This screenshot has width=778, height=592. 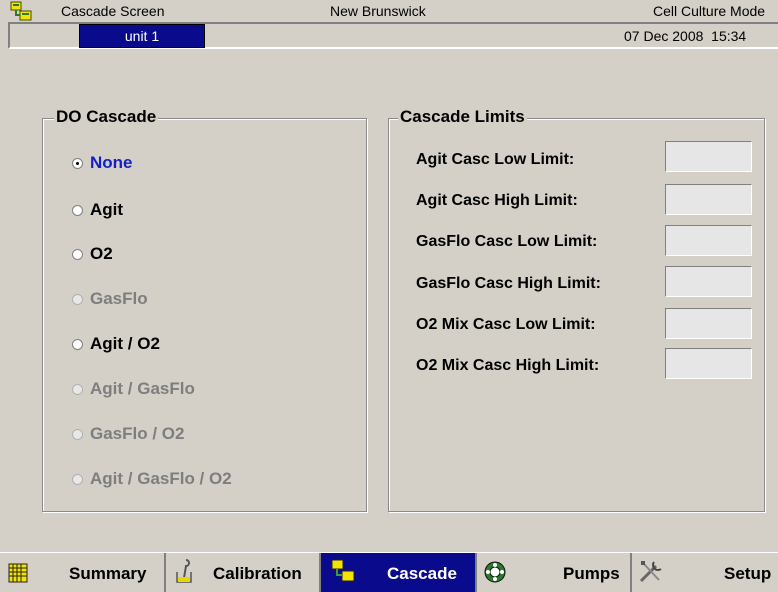 I want to click on nav-calibration-label: Calibration, so click(x=257, y=573).